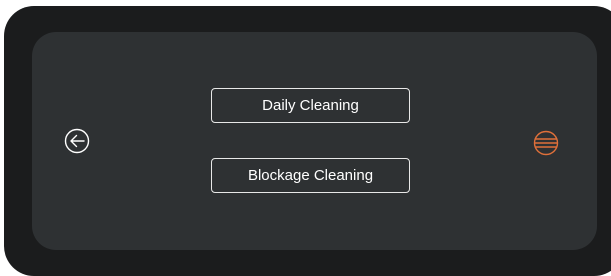 This screenshot has width=611, height=276. I want to click on blockage-cleaning-label: Blockage Cleaning, so click(310, 175).